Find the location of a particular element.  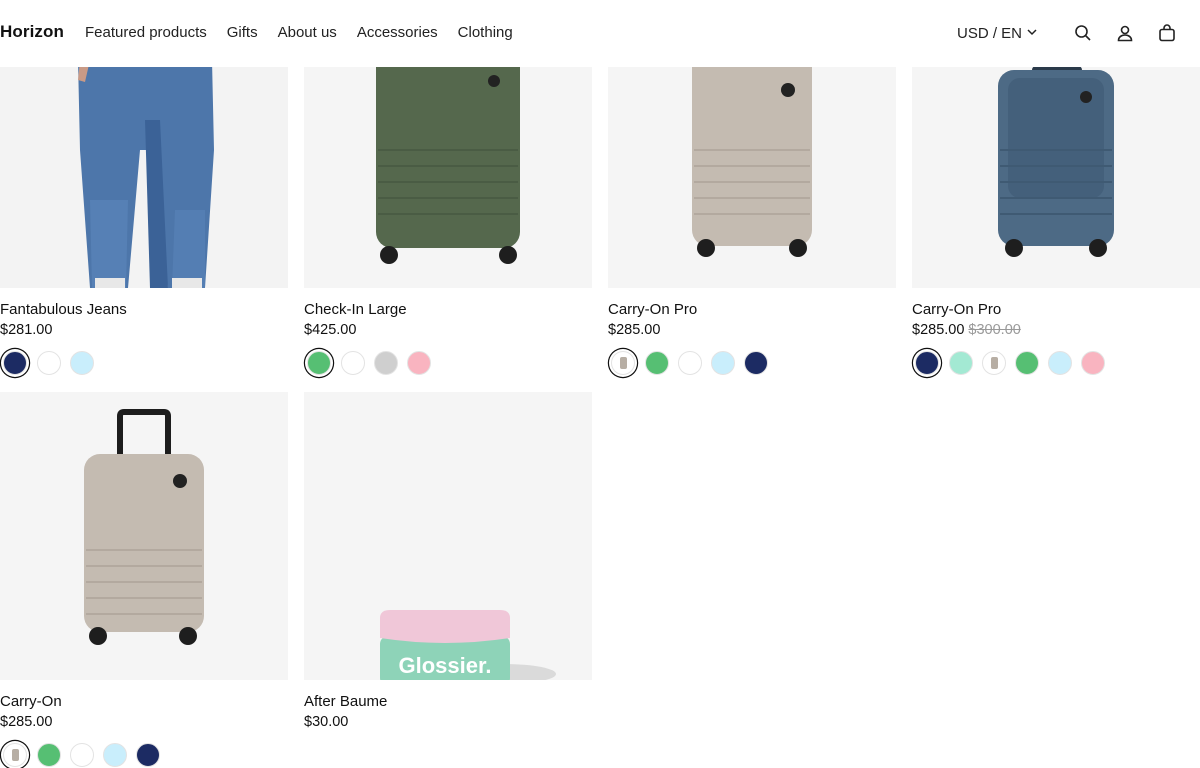

jar-illustration: Glossier. is located at coordinates (448, 536).